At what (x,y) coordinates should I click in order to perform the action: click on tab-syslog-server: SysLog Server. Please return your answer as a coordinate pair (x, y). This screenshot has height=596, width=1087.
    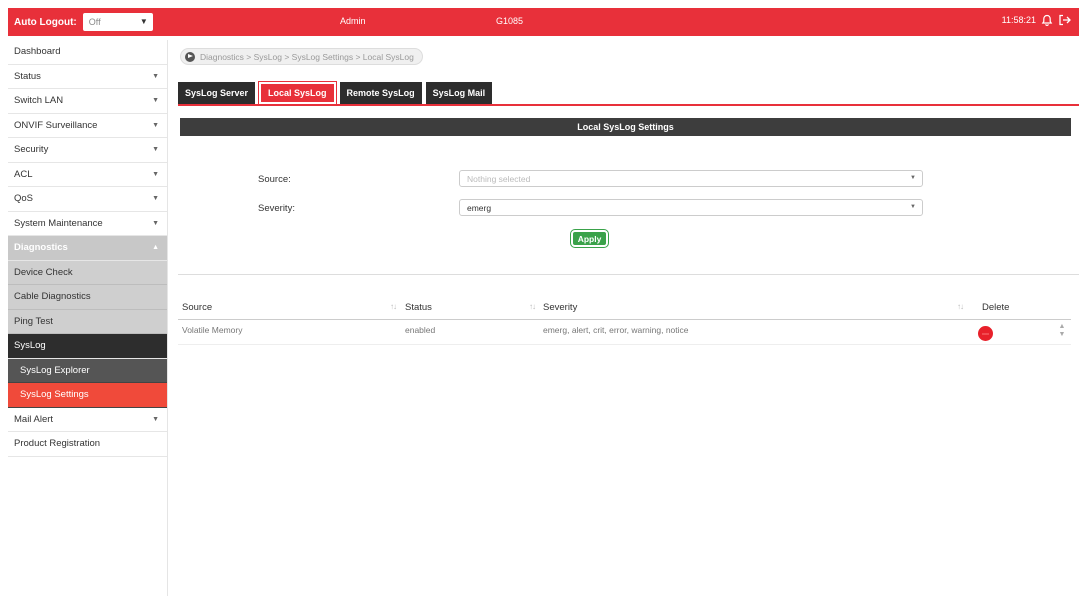
    Looking at the image, I should click on (217, 93).